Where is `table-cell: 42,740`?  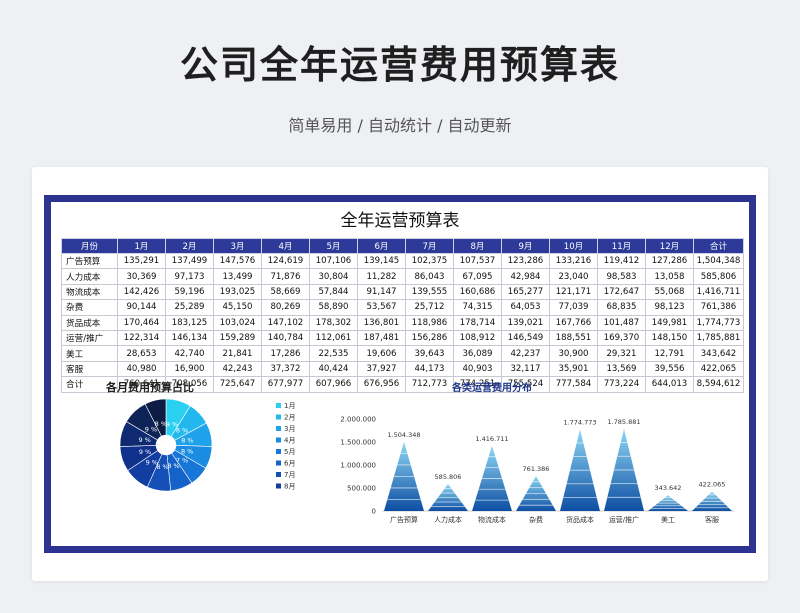 table-cell: 42,740 is located at coordinates (189, 353).